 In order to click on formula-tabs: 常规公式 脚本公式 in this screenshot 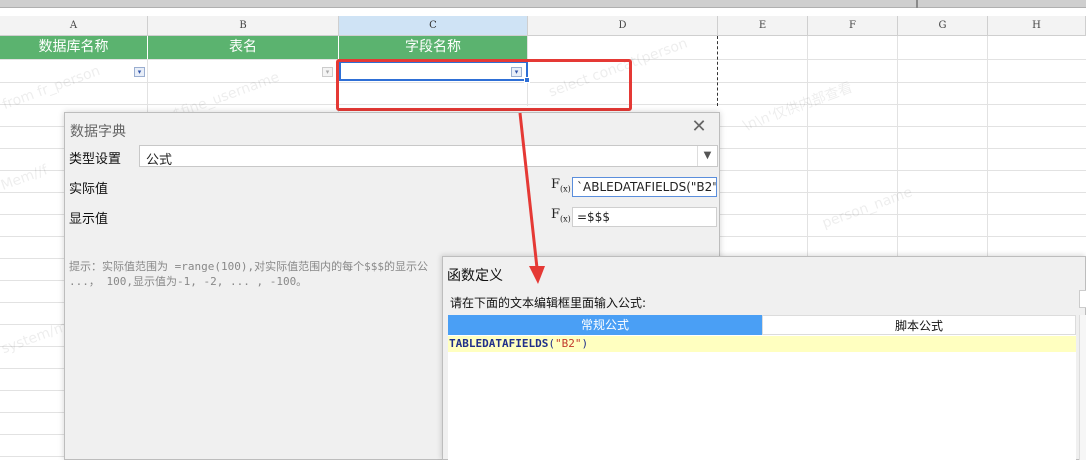, I will do `click(762, 325)`.